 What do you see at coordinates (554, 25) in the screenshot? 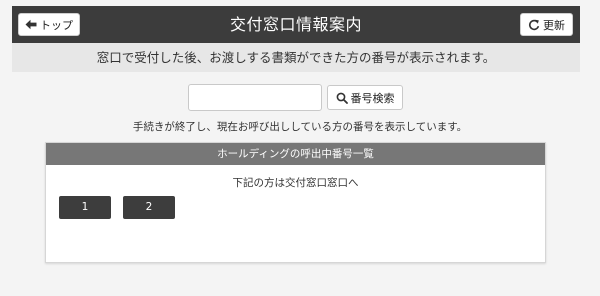
I see `refresh-button-label: 更新` at bounding box center [554, 25].